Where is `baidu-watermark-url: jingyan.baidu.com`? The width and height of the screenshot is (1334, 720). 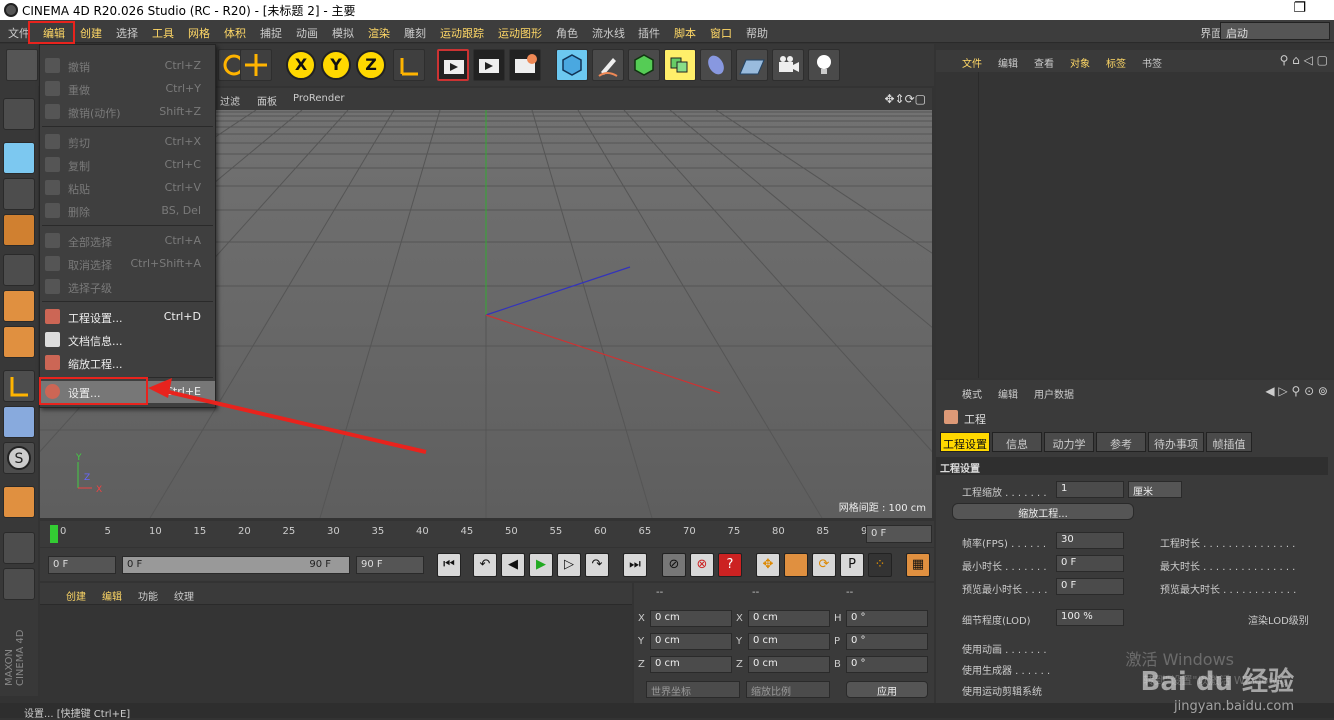
baidu-watermark-url: jingyan.baidu.com is located at coordinates (1234, 706).